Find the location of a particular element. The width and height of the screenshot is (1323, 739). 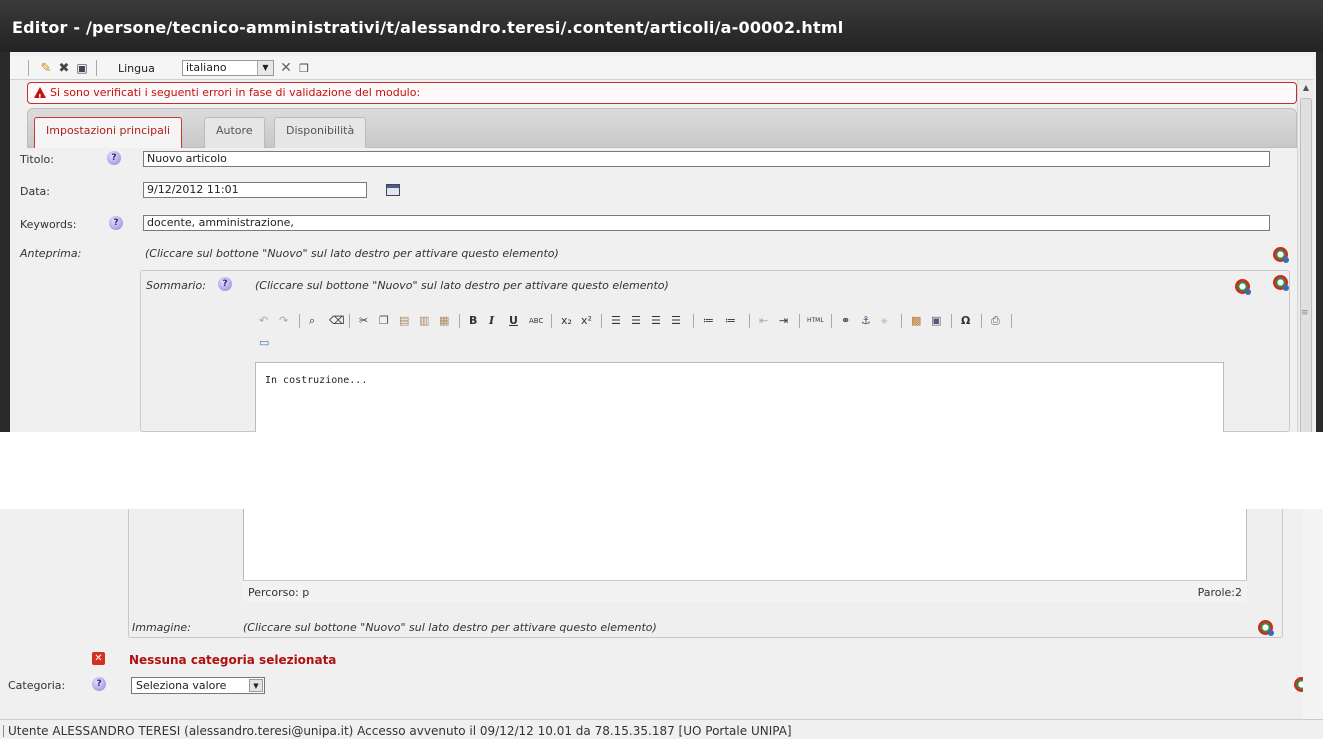

keywords-label: Keywords: is located at coordinates (48, 224).